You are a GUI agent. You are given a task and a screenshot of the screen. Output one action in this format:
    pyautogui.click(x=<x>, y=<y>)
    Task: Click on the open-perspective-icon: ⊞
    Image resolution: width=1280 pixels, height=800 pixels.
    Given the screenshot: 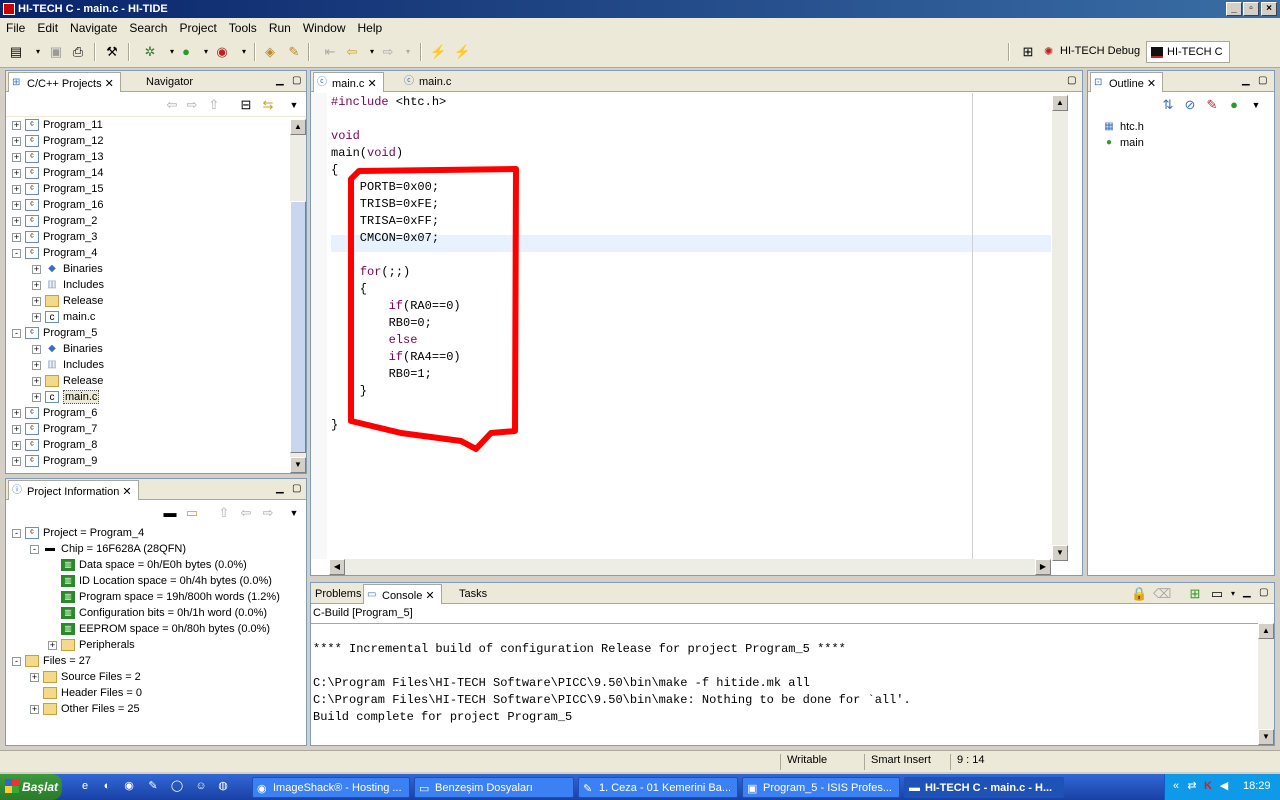 What is the action you would take?
    pyautogui.click(x=1028, y=52)
    